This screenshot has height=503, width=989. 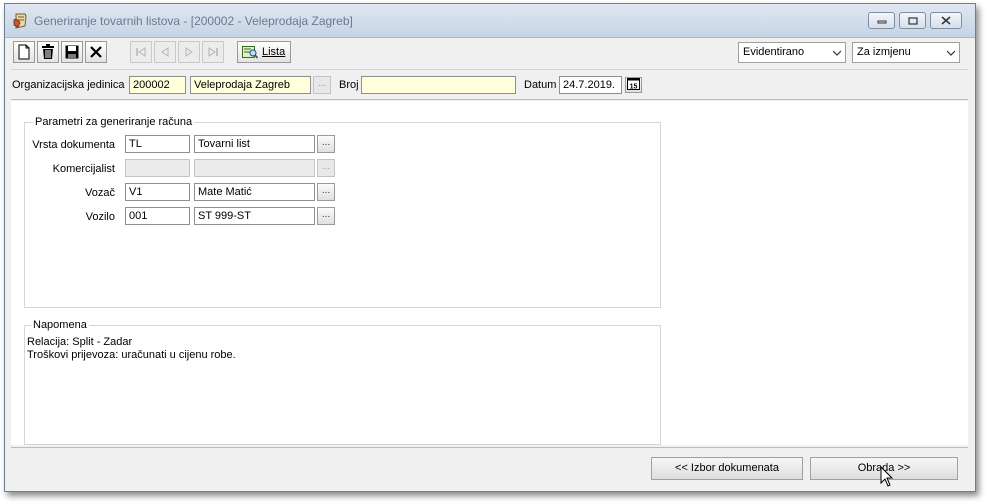 I want to click on vozilo-code-field: 001, so click(x=157, y=216).